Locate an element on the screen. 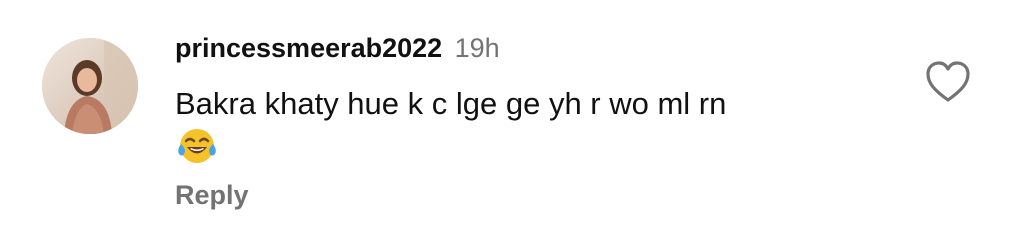 This screenshot has width=1024, height=250. comment-text: Bakra khaty hue k c lge ge yh r wo ml rn is located at coordinates (451, 103).